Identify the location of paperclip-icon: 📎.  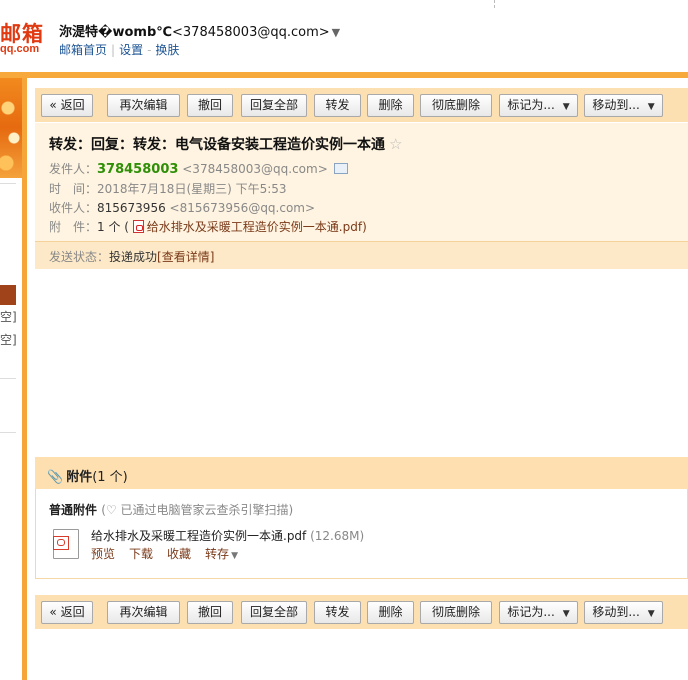
(55, 477).